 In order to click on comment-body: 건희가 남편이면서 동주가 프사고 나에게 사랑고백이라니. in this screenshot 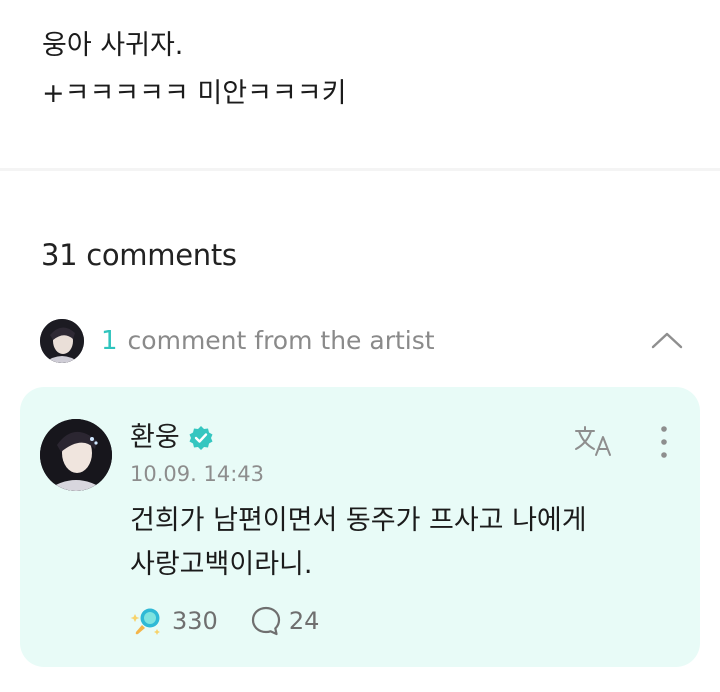, I will do `click(395, 543)`.